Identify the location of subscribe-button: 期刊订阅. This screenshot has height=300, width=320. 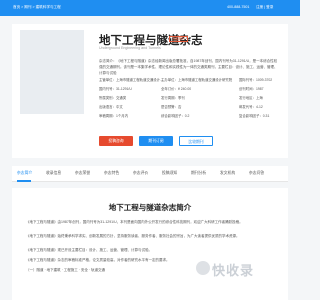
(156, 141).